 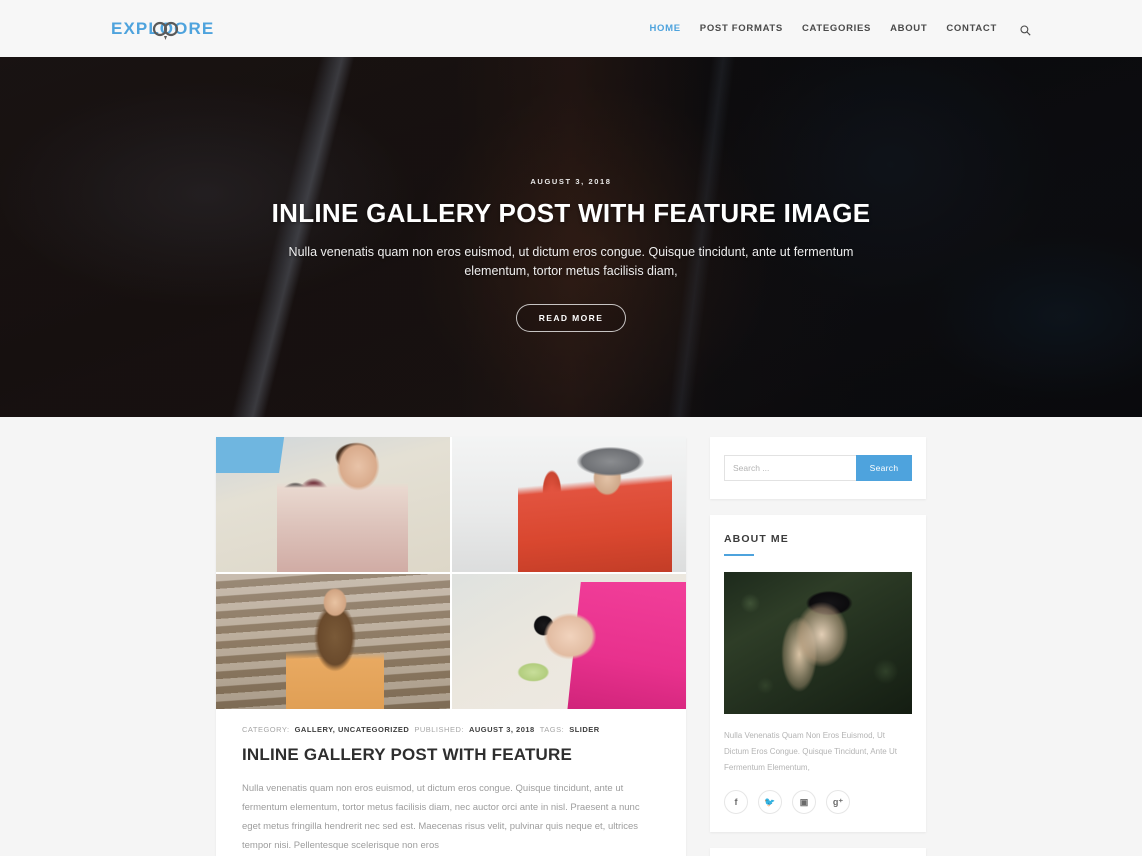 What do you see at coordinates (739, 555) in the screenshot?
I see `about-me-underline` at bounding box center [739, 555].